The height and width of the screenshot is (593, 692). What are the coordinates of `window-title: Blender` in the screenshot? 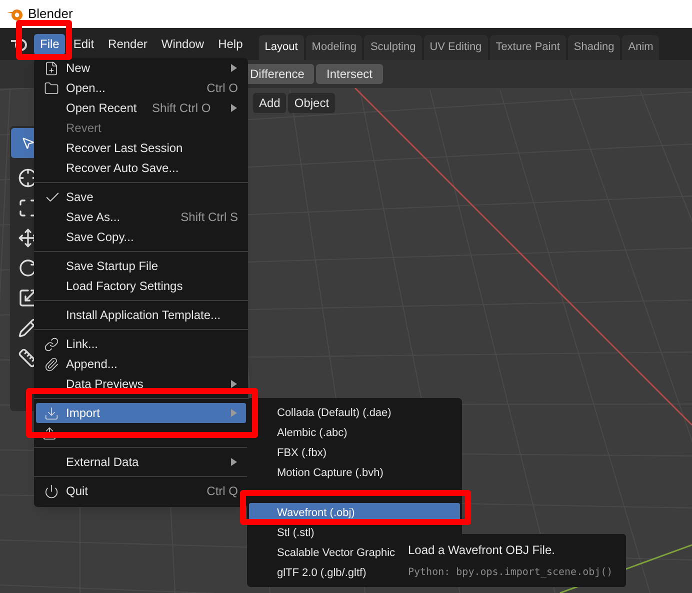 It's located at (50, 14).